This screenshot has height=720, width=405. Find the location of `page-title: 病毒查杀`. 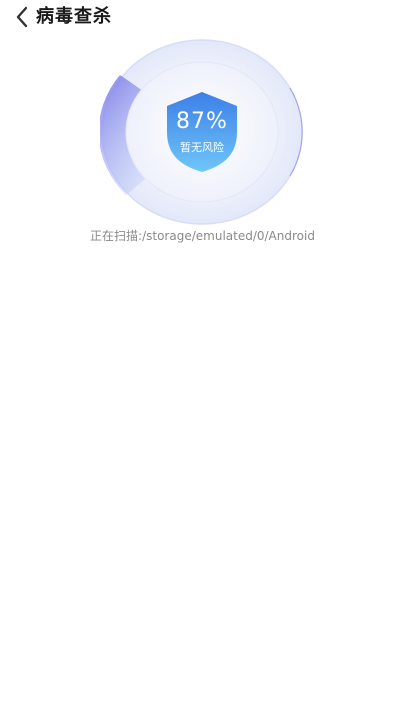

page-title: 病毒查杀 is located at coordinates (74, 16).